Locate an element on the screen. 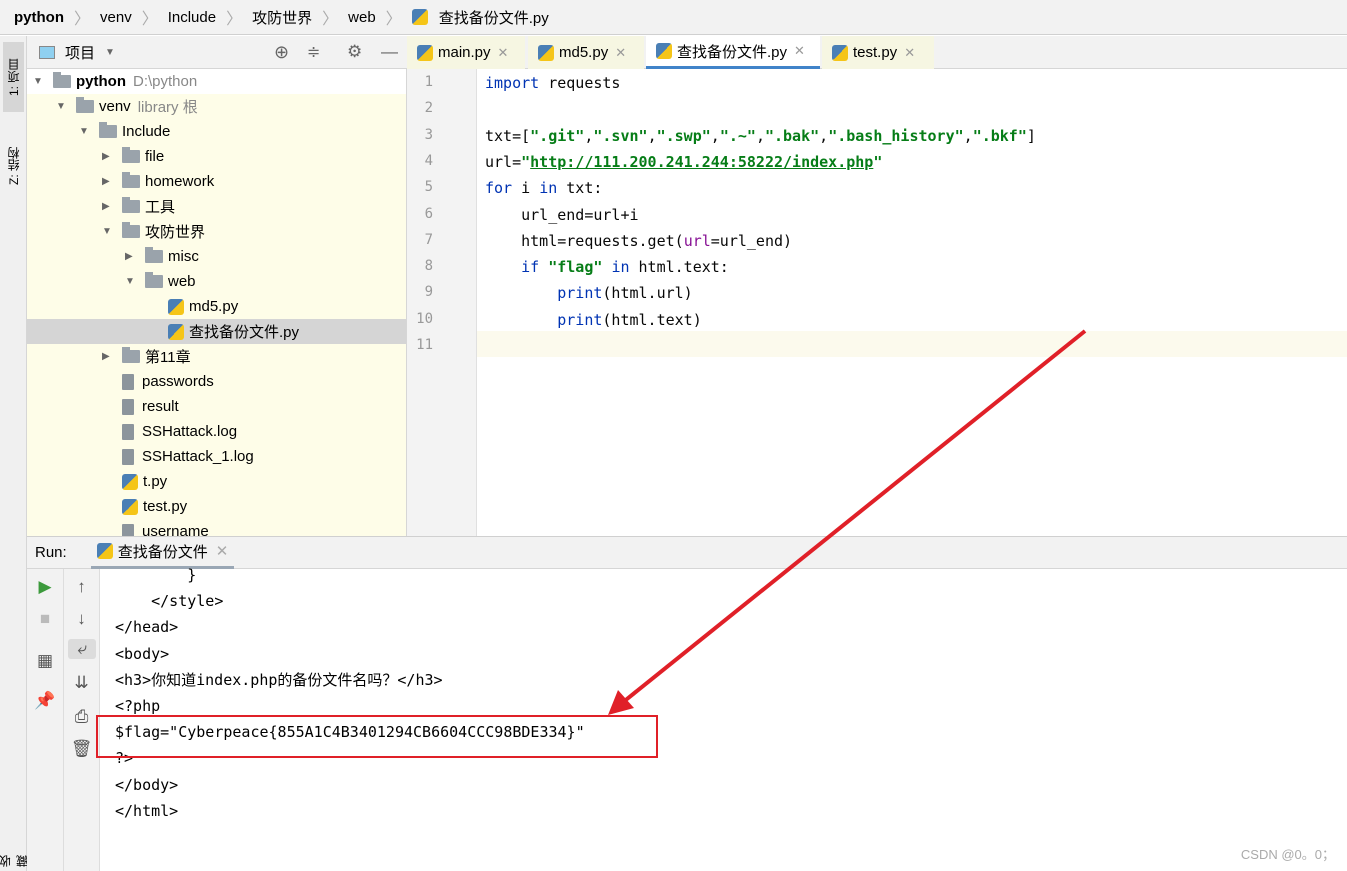  tree-item: ▶ misc is located at coordinates (216, 256).